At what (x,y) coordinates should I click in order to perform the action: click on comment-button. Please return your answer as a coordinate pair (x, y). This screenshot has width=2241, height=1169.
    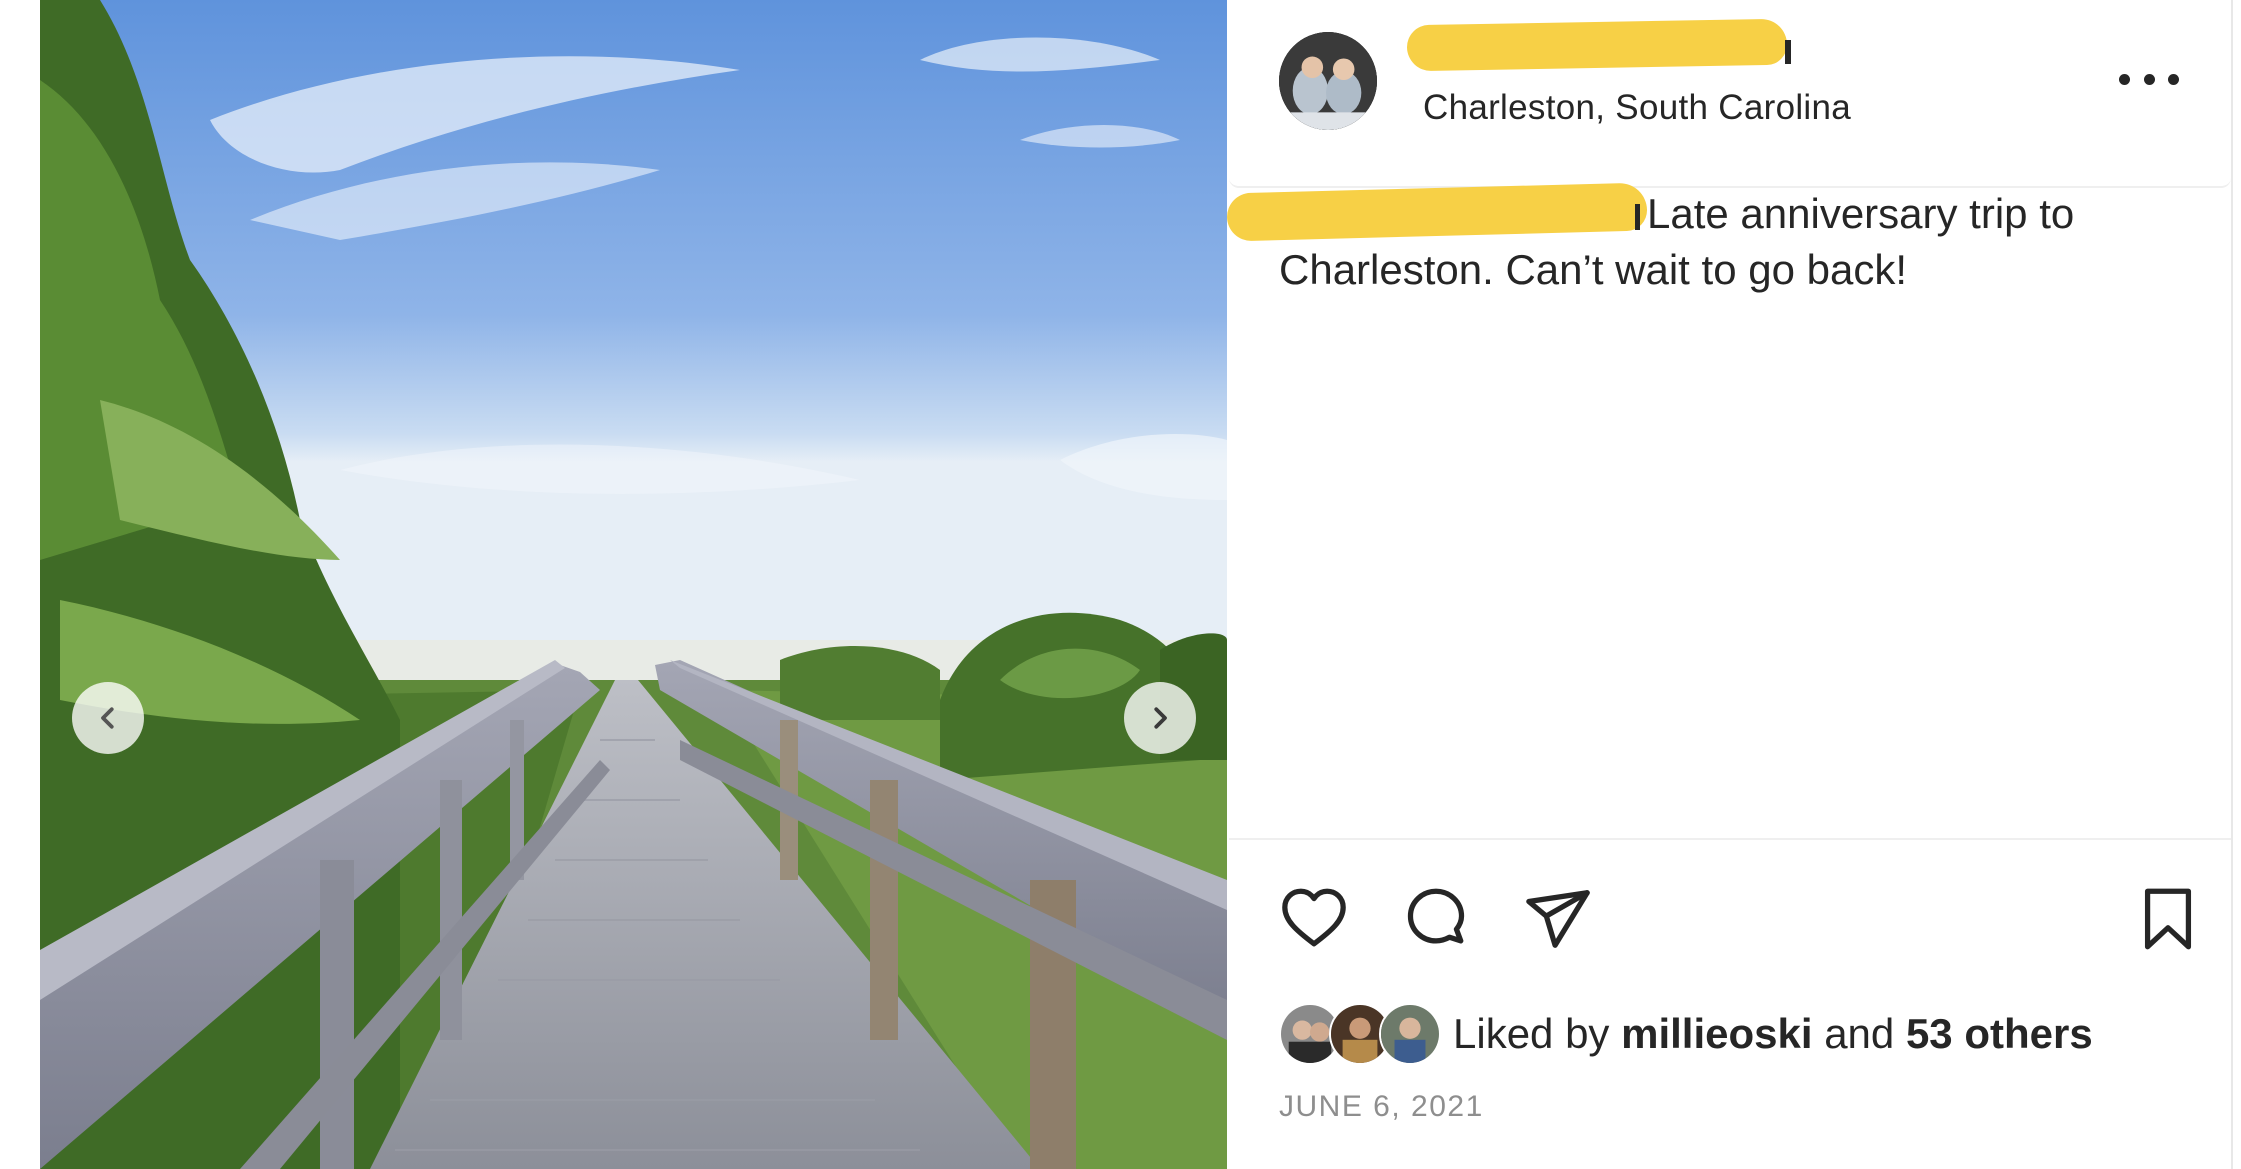
    Looking at the image, I should click on (1436, 919).